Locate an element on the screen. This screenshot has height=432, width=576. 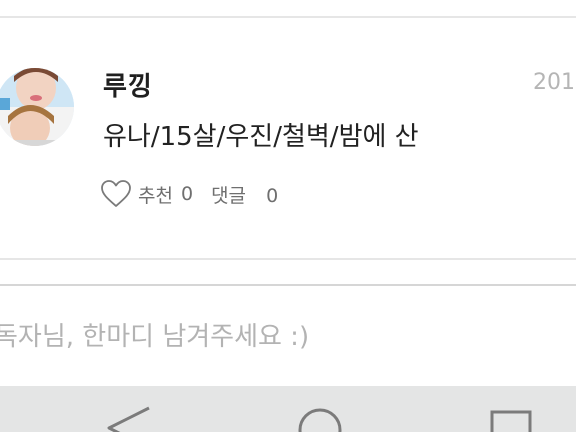
reply-button: 댓글 0 is located at coordinates (244, 194).